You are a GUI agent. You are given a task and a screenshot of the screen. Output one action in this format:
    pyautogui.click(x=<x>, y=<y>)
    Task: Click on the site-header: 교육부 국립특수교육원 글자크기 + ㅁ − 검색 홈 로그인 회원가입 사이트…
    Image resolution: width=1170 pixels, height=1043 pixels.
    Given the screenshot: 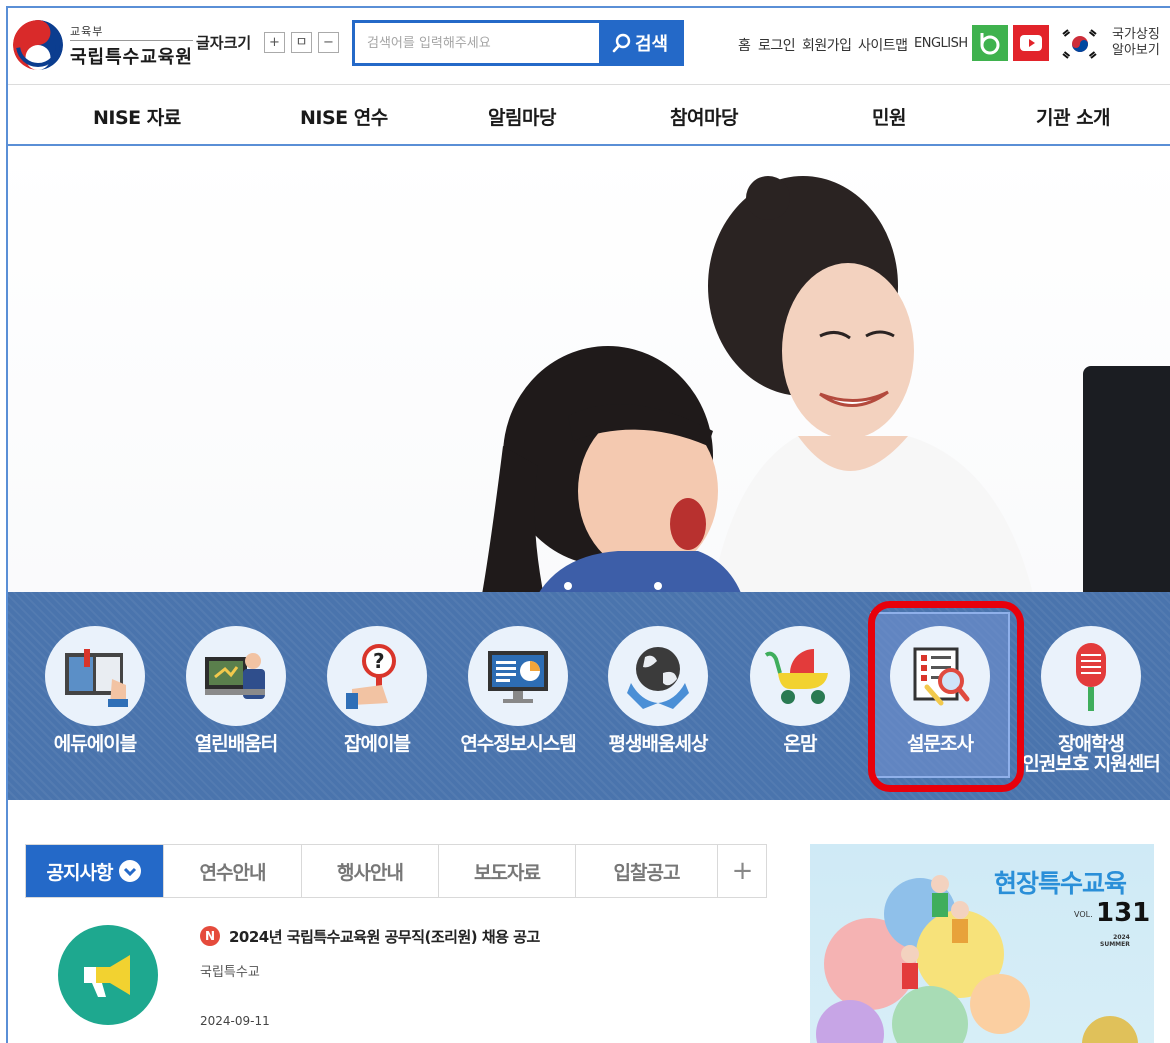 What is the action you would take?
    pyautogui.click(x=589, y=46)
    